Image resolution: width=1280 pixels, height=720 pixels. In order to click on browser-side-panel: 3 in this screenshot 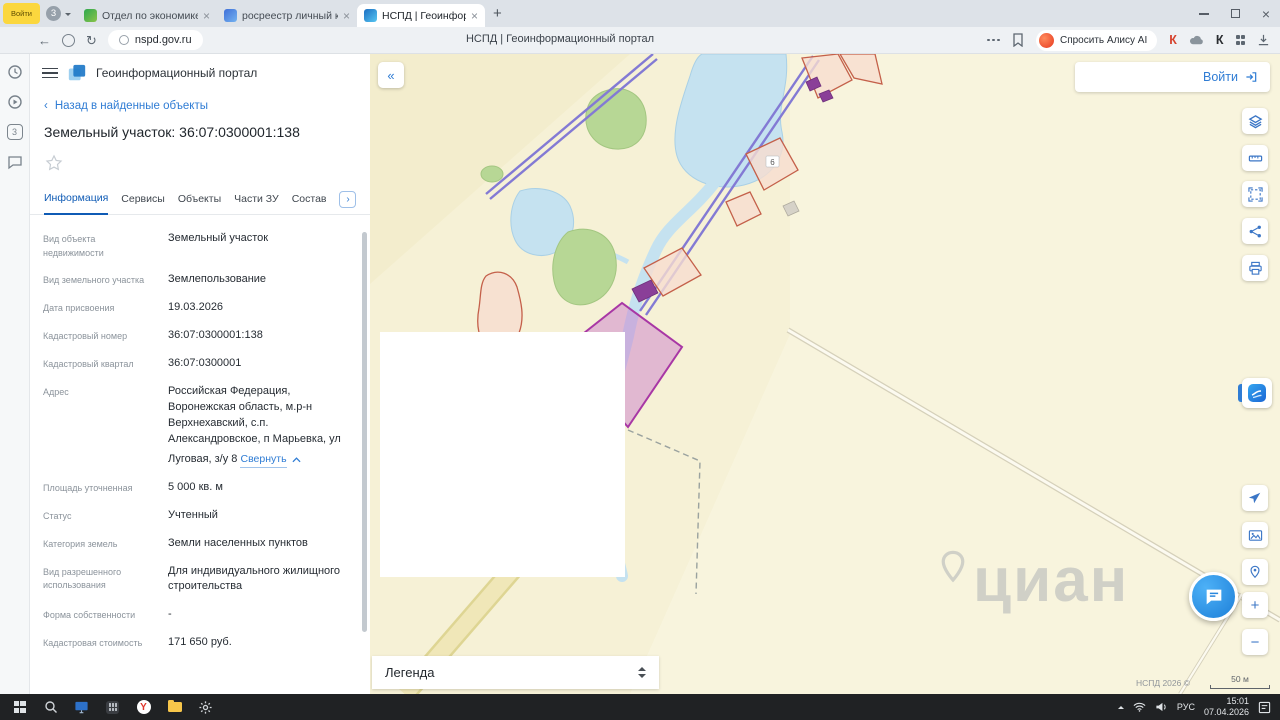, I will do `click(15, 374)`.